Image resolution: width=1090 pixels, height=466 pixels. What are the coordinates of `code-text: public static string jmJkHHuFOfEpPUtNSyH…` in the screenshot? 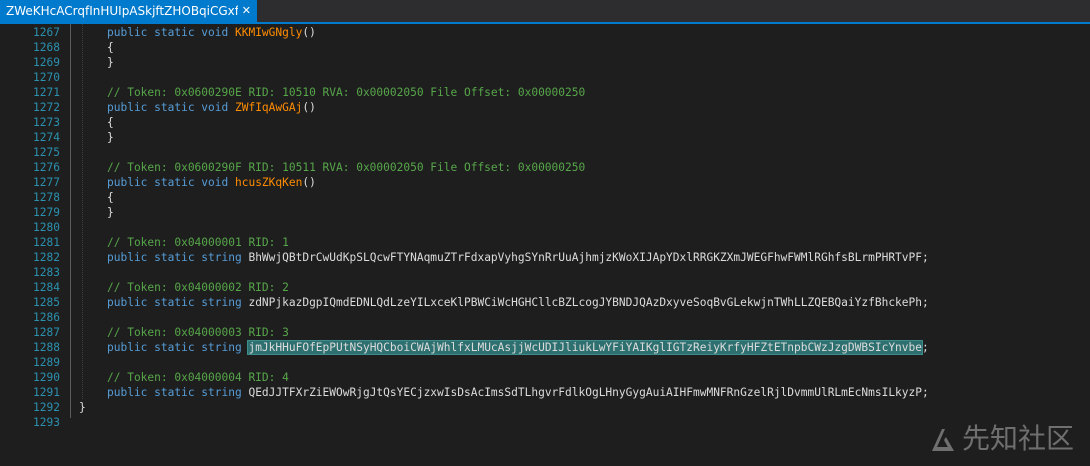 It's located at (518, 347).